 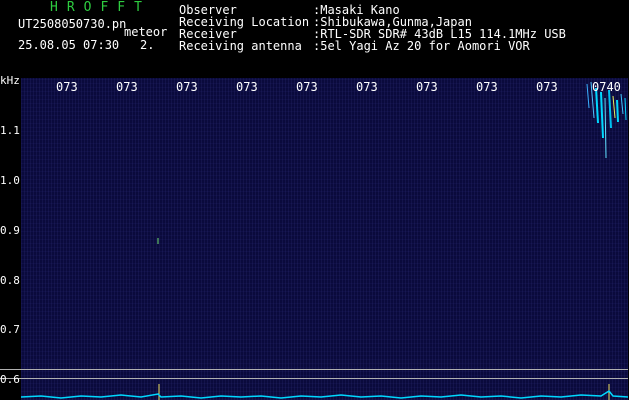 What do you see at coordinates (10, 130) in the screenshot?
I see `y-tick-label: 1.1` at bounding box center [10, 130].